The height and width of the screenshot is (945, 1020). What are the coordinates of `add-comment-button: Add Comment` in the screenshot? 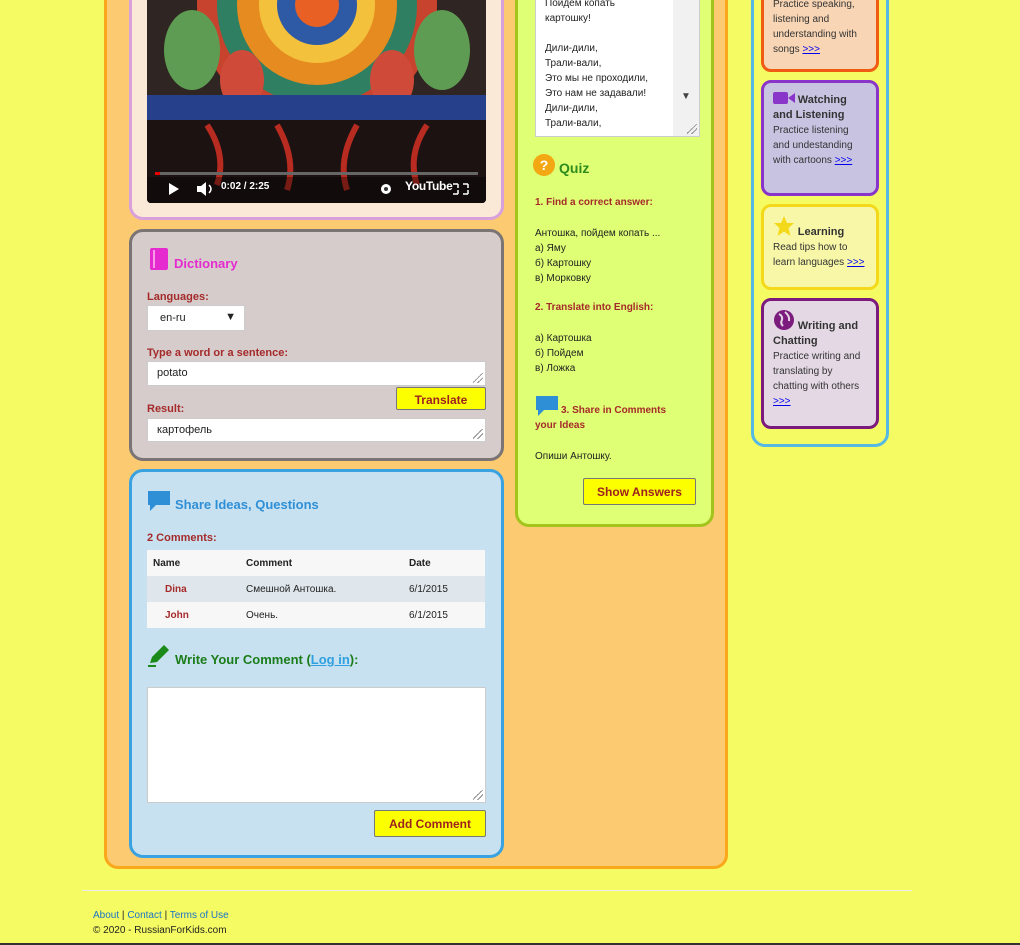 It's located at (430, 823).